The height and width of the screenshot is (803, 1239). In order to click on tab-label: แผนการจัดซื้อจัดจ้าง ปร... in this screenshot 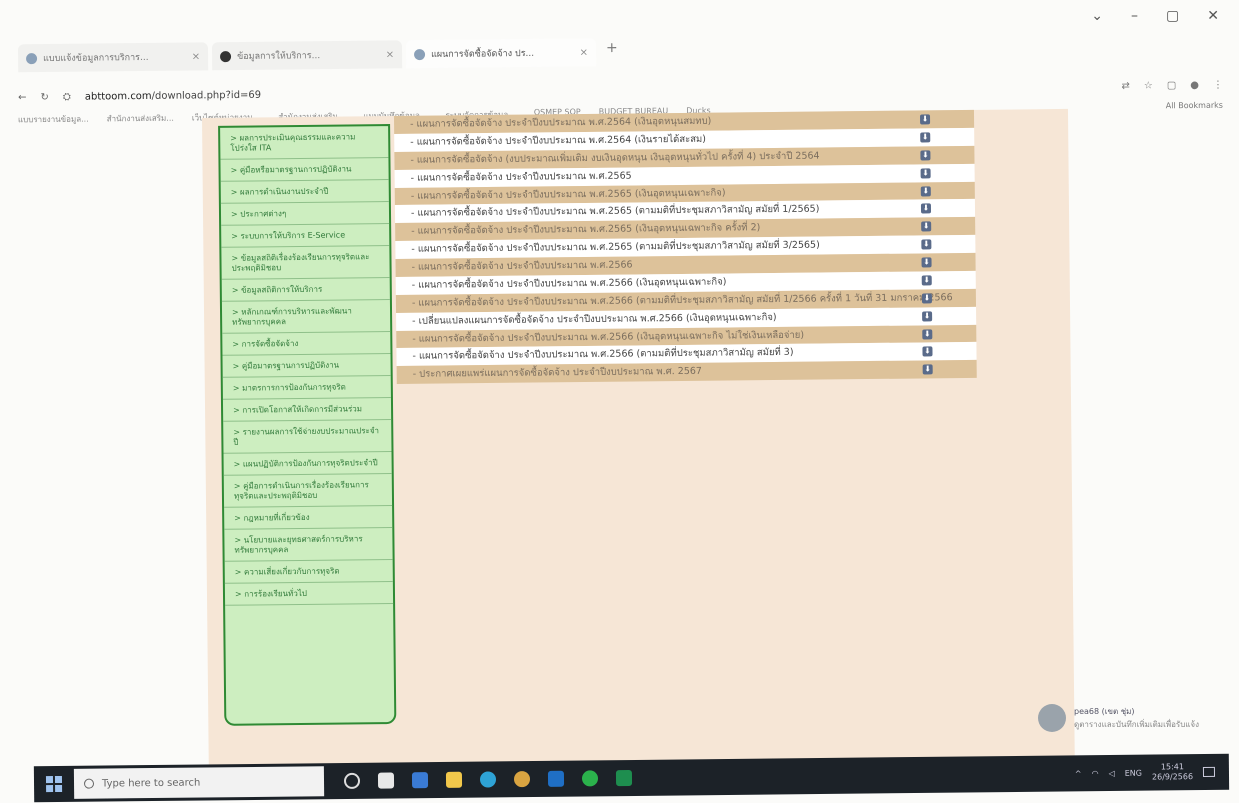, I will do `click(483, 54)`.